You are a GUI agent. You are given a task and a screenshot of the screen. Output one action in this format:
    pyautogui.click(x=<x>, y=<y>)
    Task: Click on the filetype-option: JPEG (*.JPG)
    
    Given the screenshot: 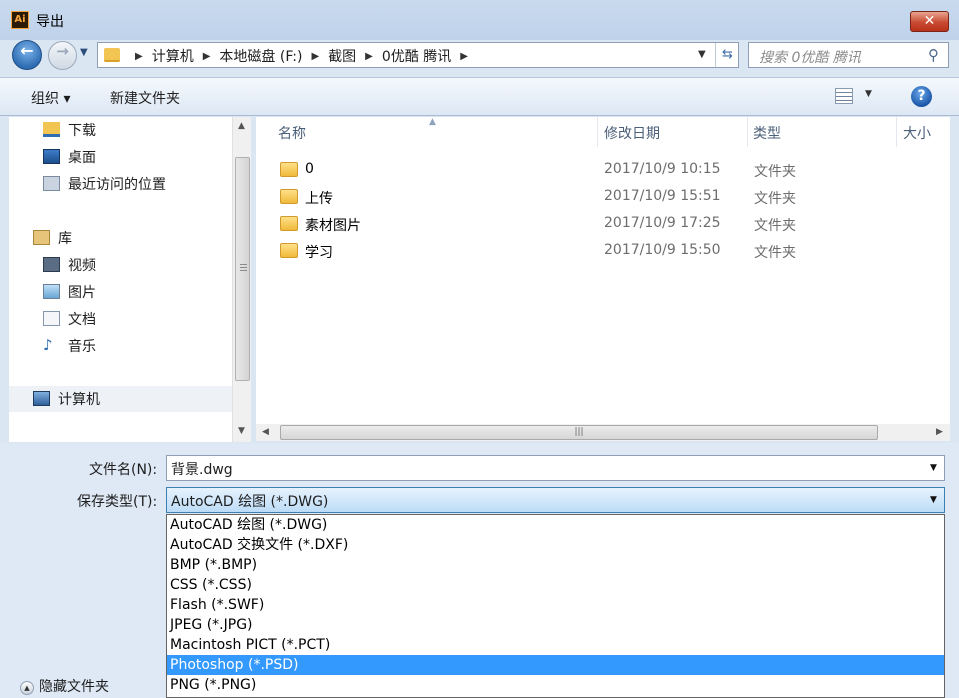 What is the action you would take?
    pyautogui.click(x=555, y=625)
    